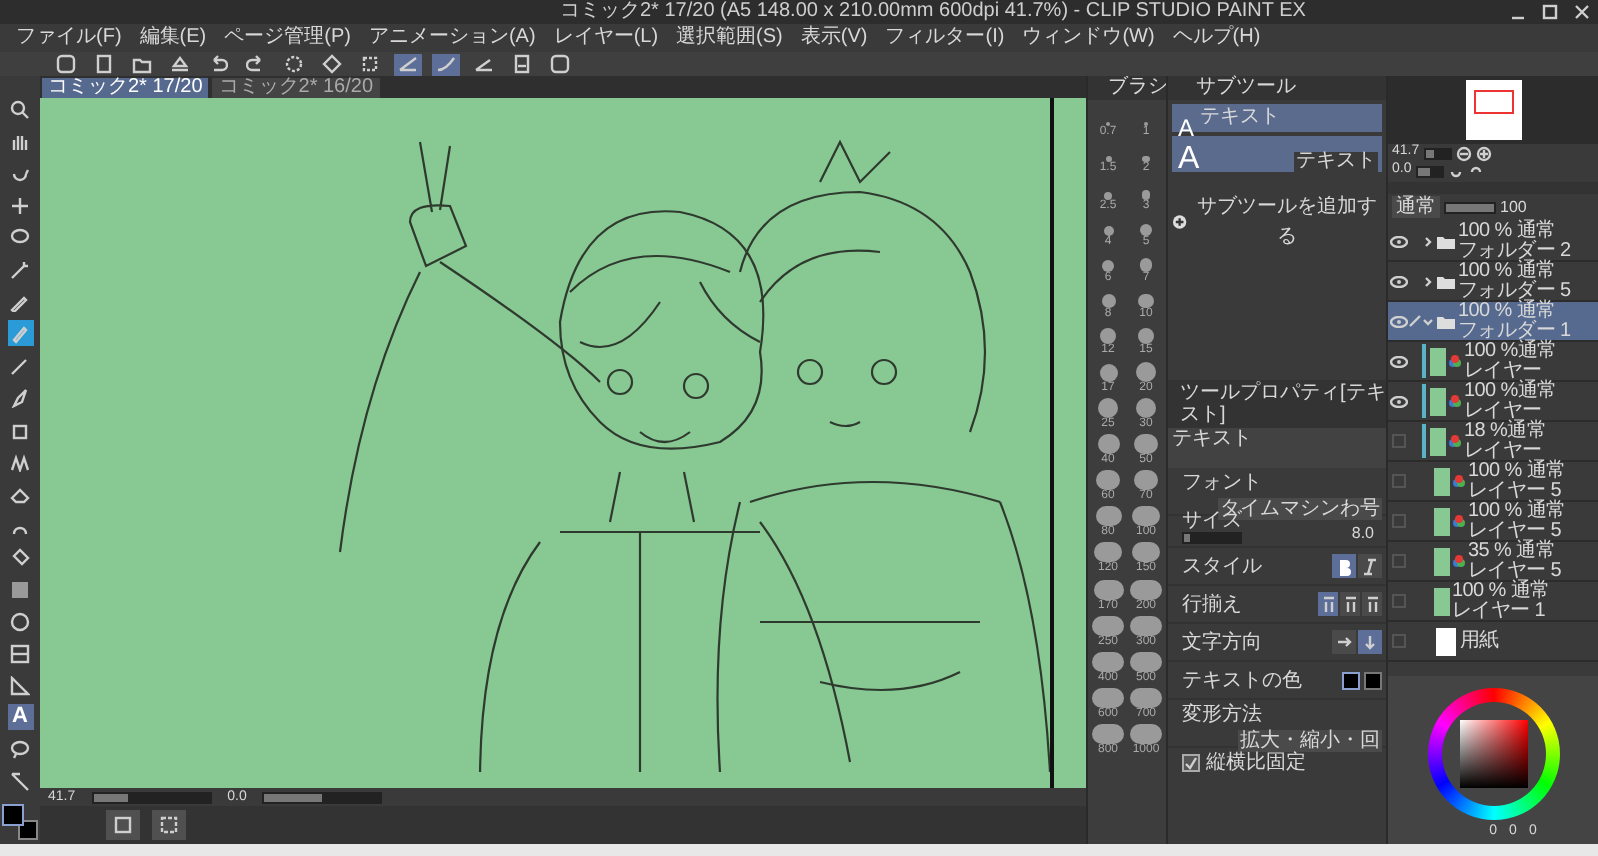 The width and height of the screenshot is (1598, 856). Describe the element at coordinates (1493, 242) in the screenshot. I see `layer-row: 100 % 通常 フォルダー 2` at that location.